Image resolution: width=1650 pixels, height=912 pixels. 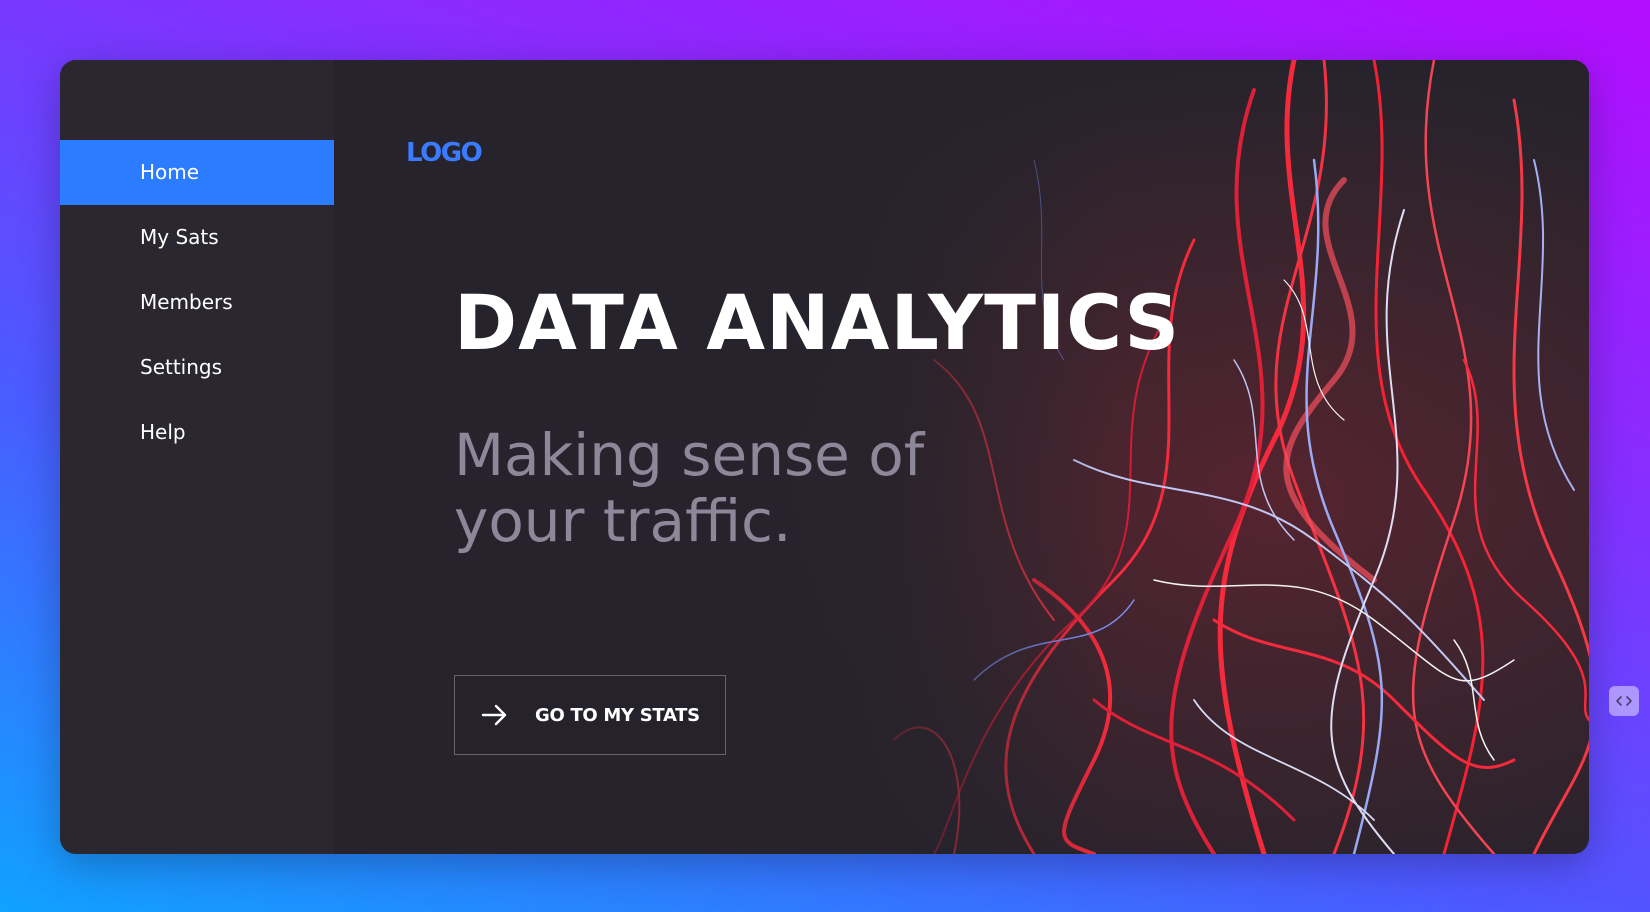 I want to click on sidebar-item-home: Home, so click(x=197, y=172).